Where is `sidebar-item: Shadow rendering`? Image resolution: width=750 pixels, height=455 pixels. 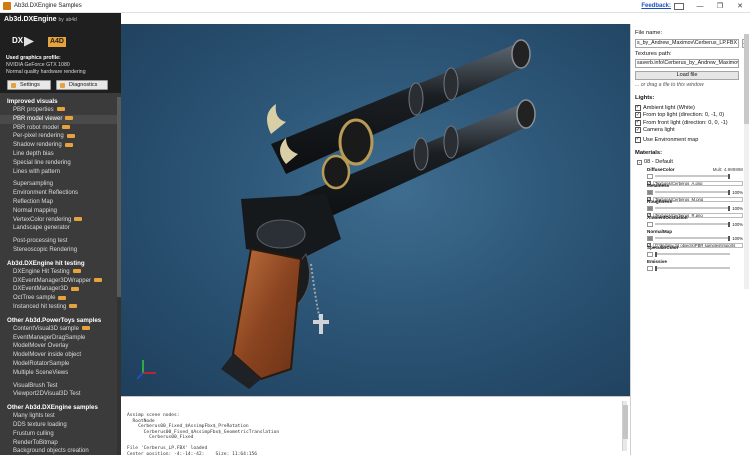
sidebar-item: Shadow rendering is located at coordinates (60, 145).